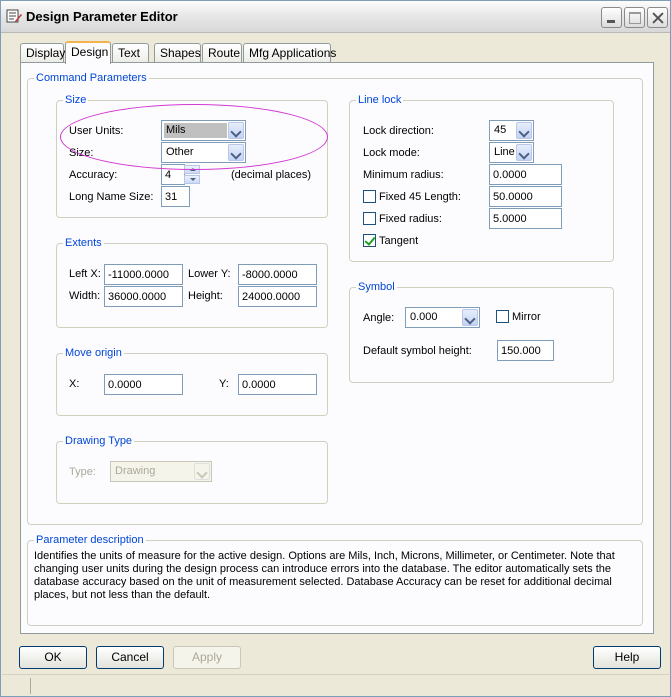 Image resolution: width=671 pixels, height=697 pixels. What do you see at coordinates (657, 17) in the screenshot?
I see `close-button` at bounding box center [657, 17].